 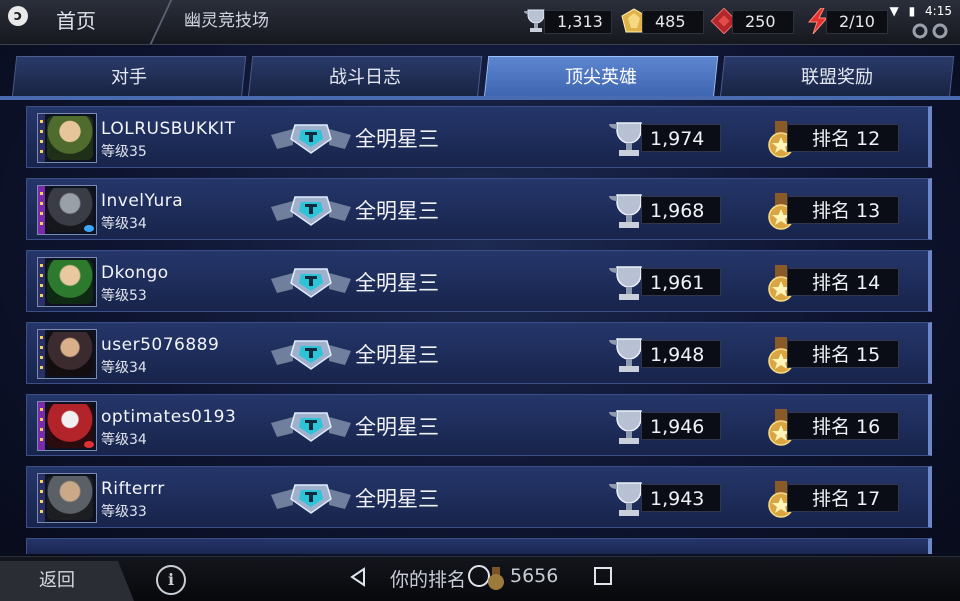 What do you see at coordinates (479, 353) in the screenshot?
I see `leaderboard-row: user5076889 等级34 全明星三 1,948 排名 15` at bounding box center [479, 353].